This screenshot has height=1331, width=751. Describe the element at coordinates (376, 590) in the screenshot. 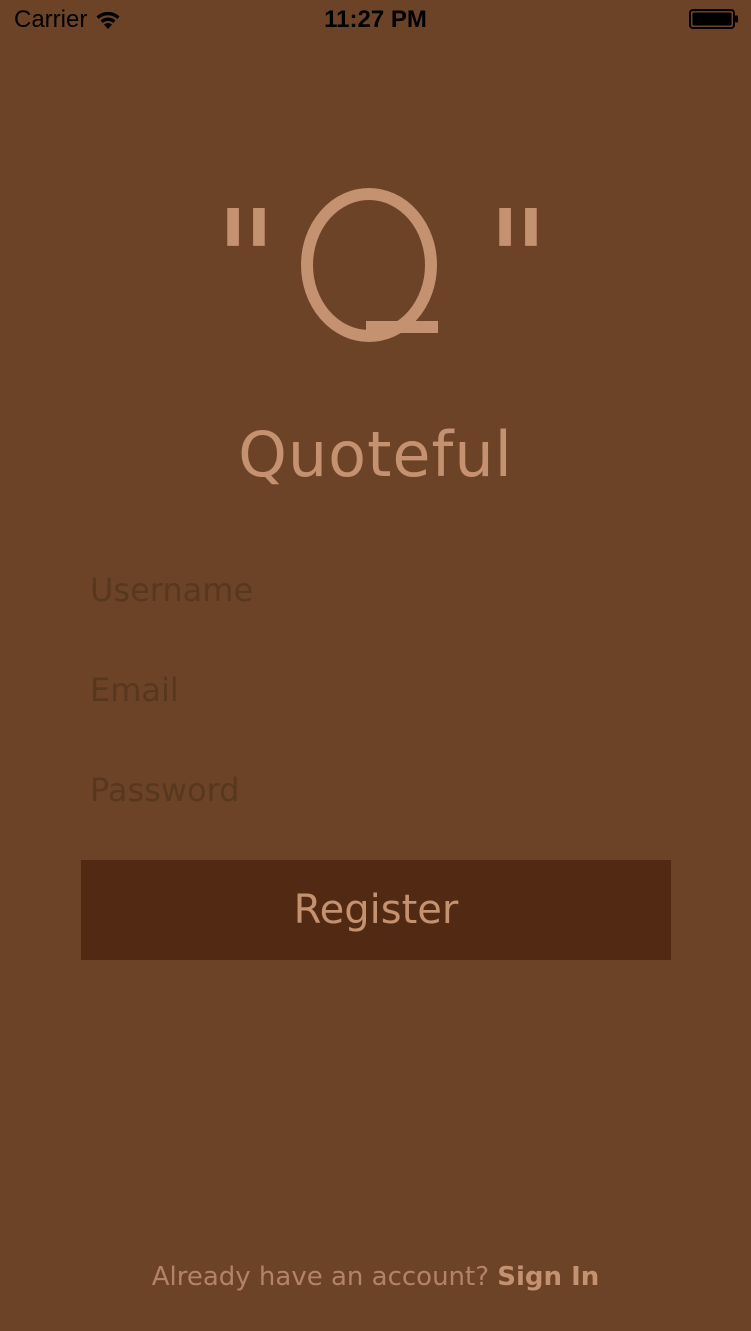

I see `username-field` at that location.